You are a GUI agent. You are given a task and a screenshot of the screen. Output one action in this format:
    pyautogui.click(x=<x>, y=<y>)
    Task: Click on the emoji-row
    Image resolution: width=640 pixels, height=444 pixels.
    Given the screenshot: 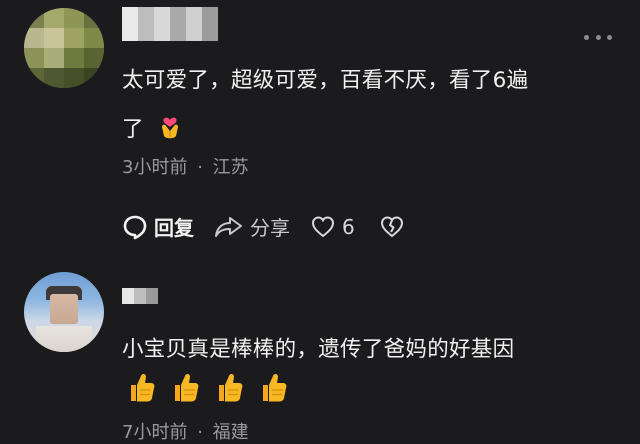 What is the action you would take?
    pyautogui.click(x=207, y=387)
    